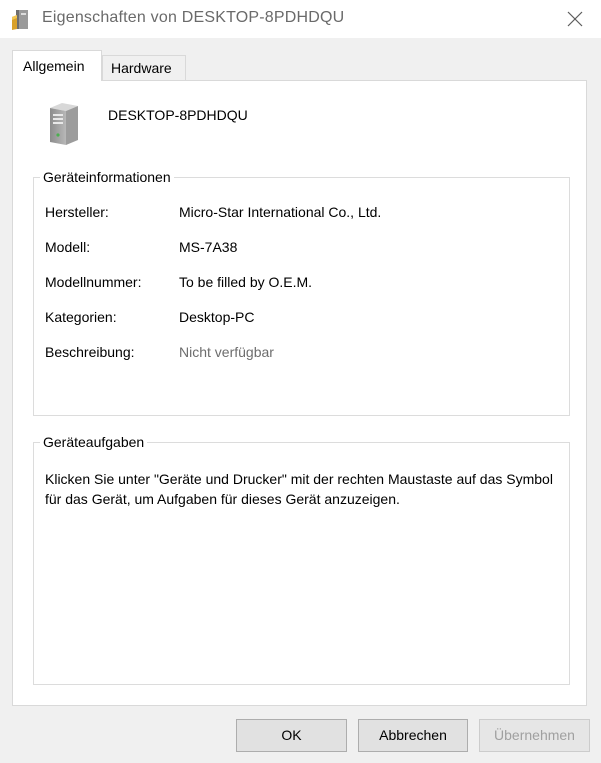 This screenshot has height=763, width=601. What do you see at coordinates (93, 282) in the screenshot?
I see `model-number-label: Modellnummer:` at bounding box center [93, 282].